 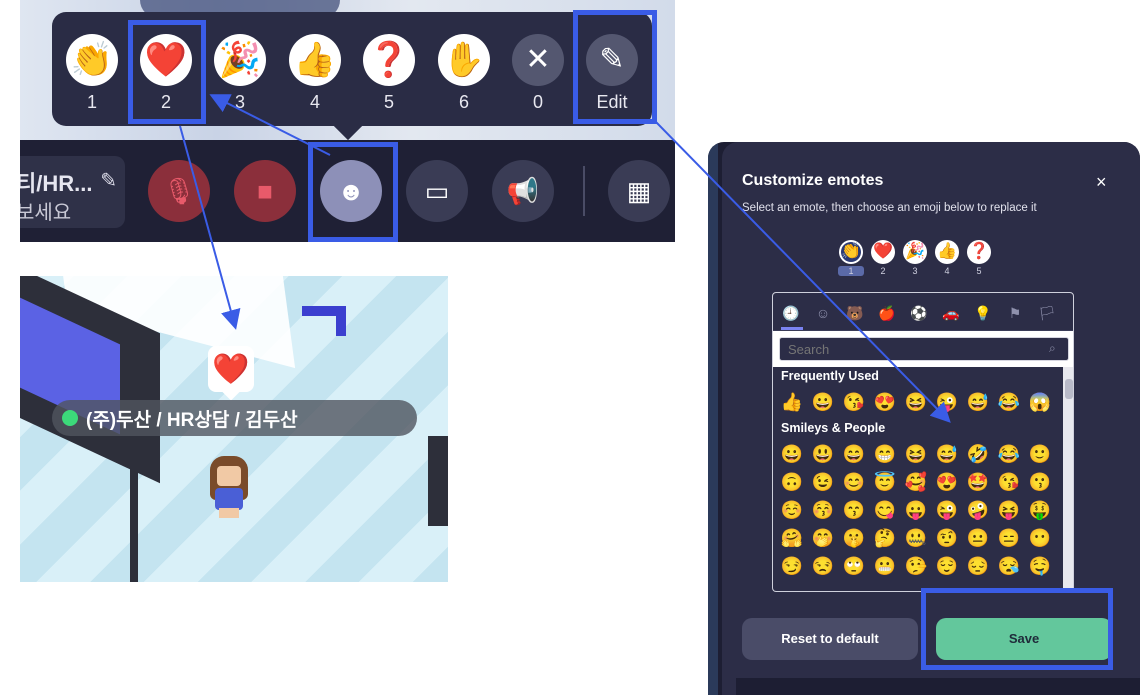 What do you see at coordinates (229, 487) in the screenshot?
I see `player-avatar` at bounding box center [229, 487].